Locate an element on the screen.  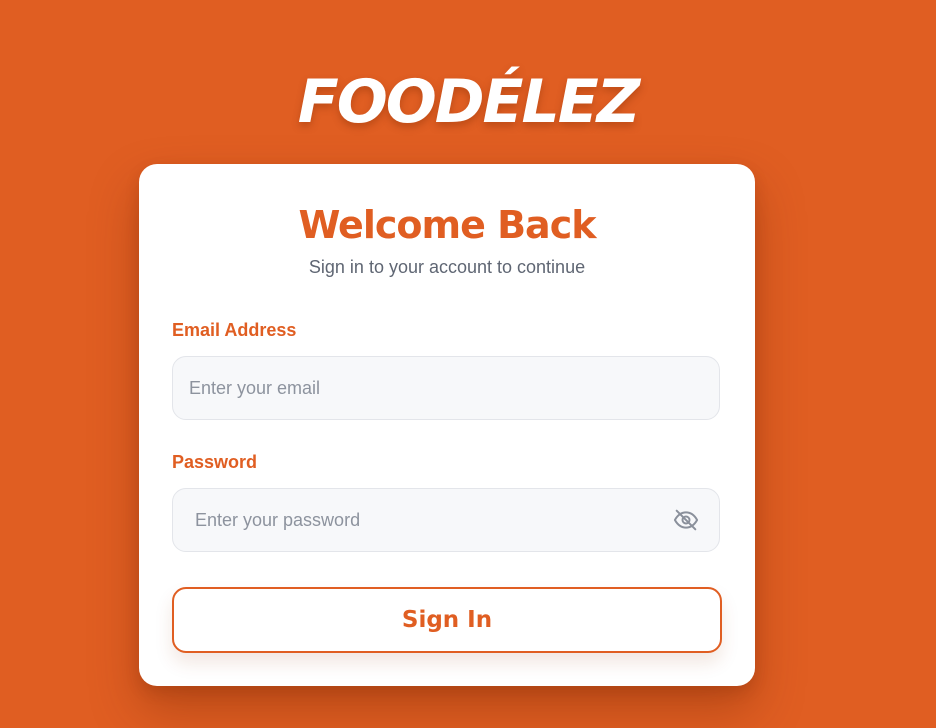
email-input is located at coordinates (446, 388).